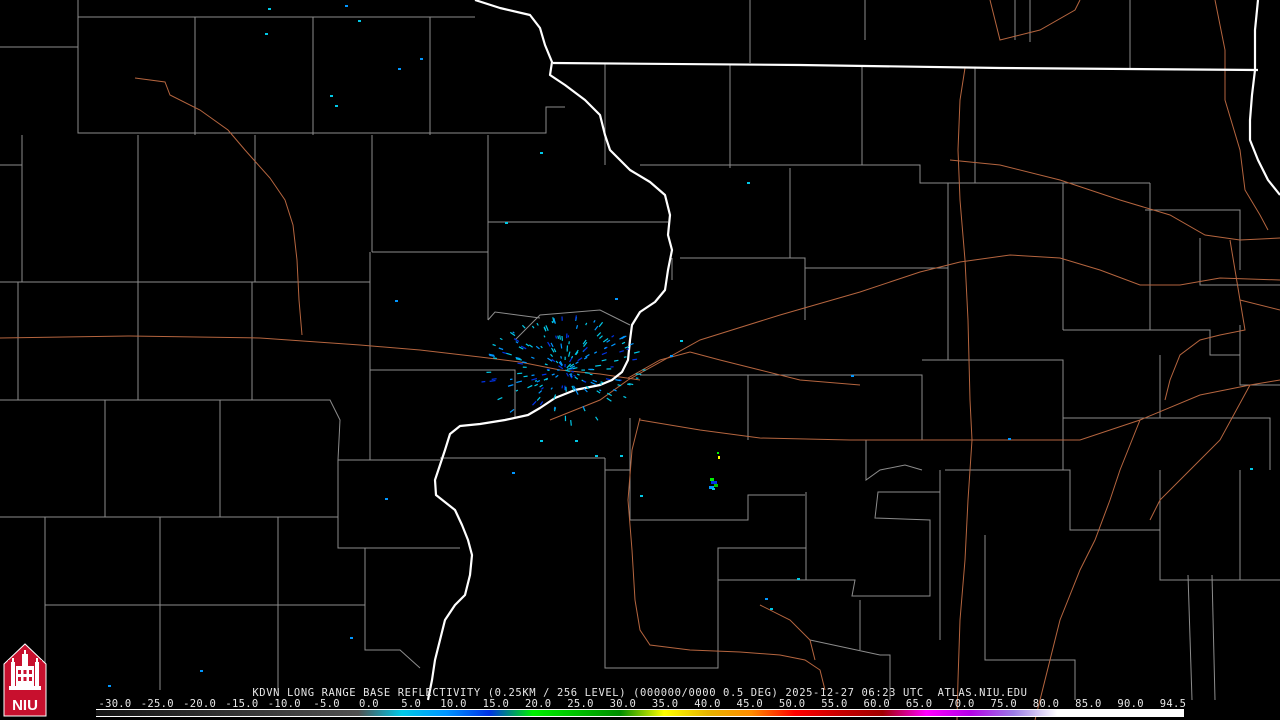 The image size is (1280, 720). I want to click on color-bar-fill, so click(640, 713).